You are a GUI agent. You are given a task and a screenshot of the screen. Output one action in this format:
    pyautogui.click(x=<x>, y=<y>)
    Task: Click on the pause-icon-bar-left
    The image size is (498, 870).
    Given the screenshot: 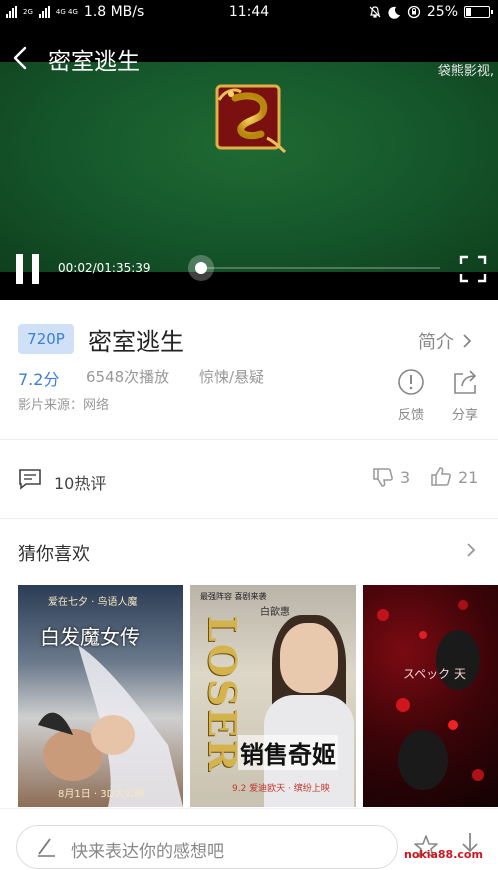 What is the action you would take?
    pyautogui.click(x=19, y=269)
    